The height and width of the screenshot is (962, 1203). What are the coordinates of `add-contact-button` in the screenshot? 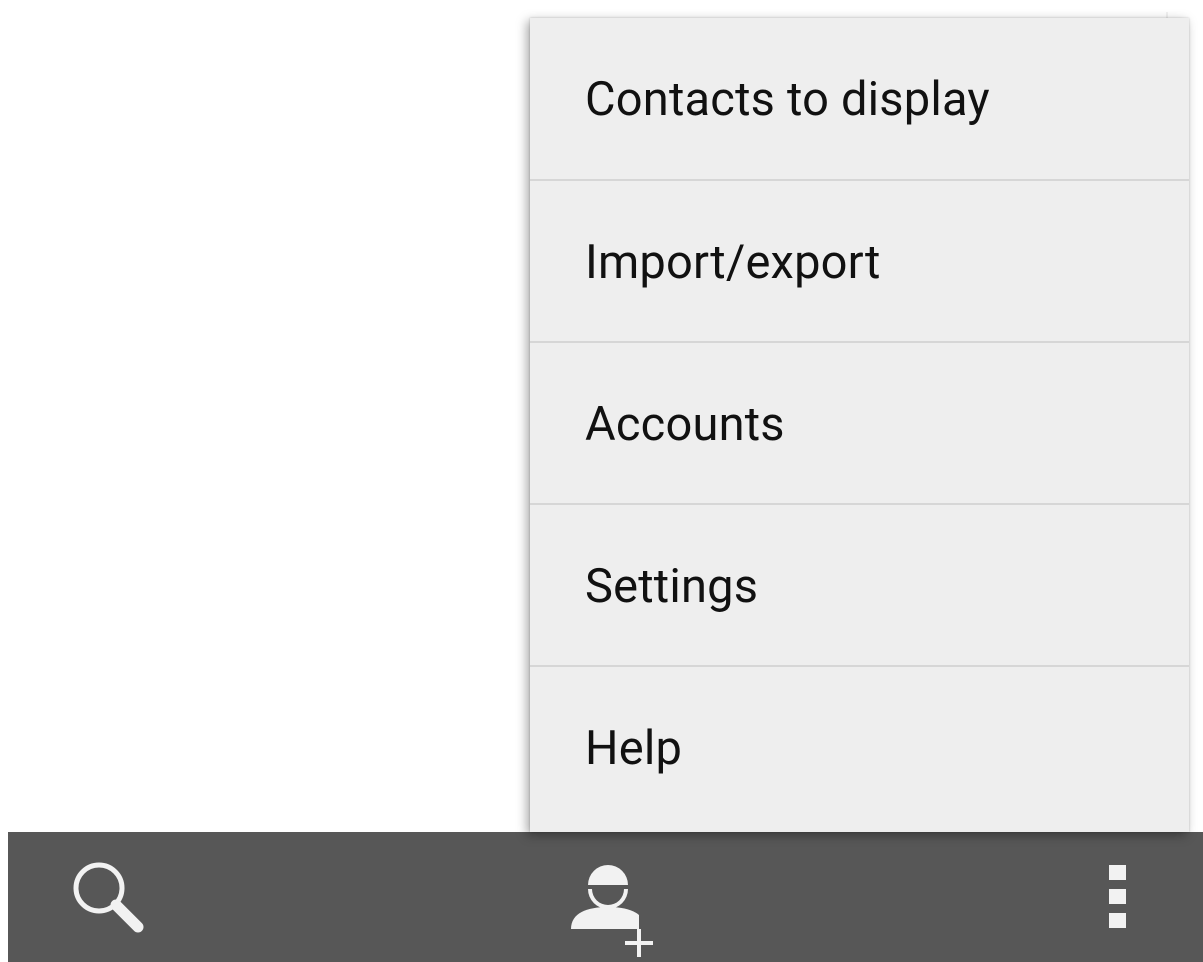 It's located at (618, 897).